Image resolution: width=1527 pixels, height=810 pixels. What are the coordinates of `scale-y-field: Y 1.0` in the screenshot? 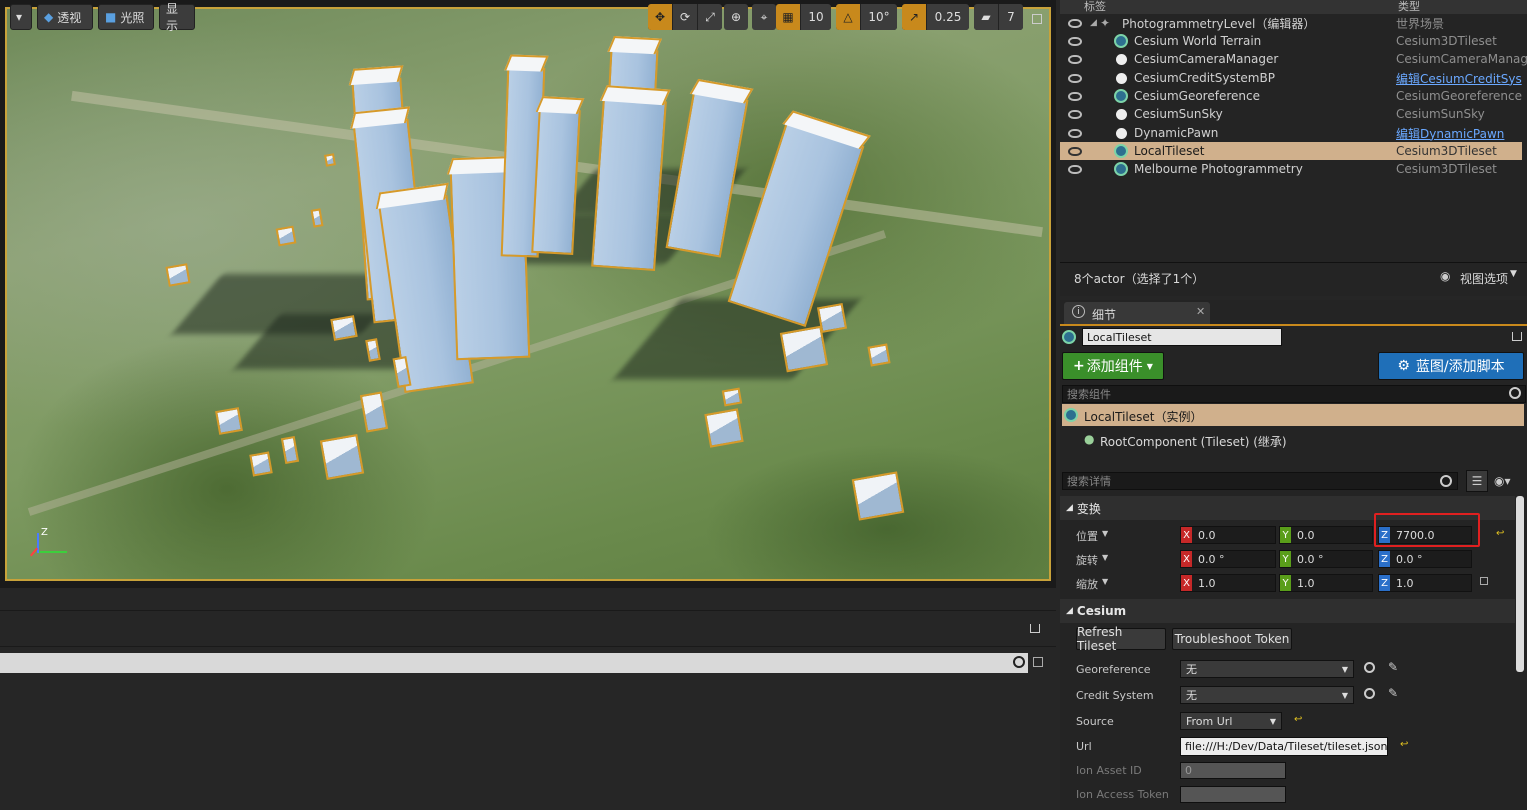 It's located at (1326, 583).